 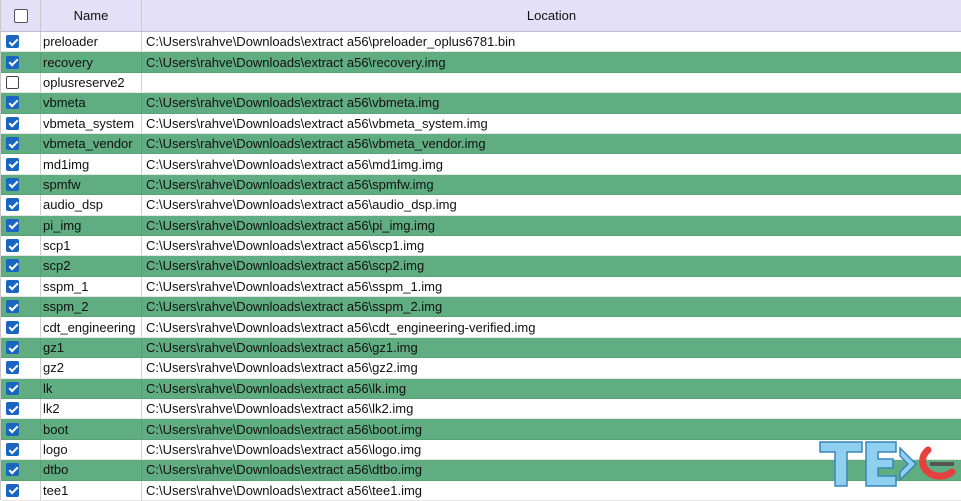 I want to click on partition-name-cell: logo, so click(x=91, y=449).